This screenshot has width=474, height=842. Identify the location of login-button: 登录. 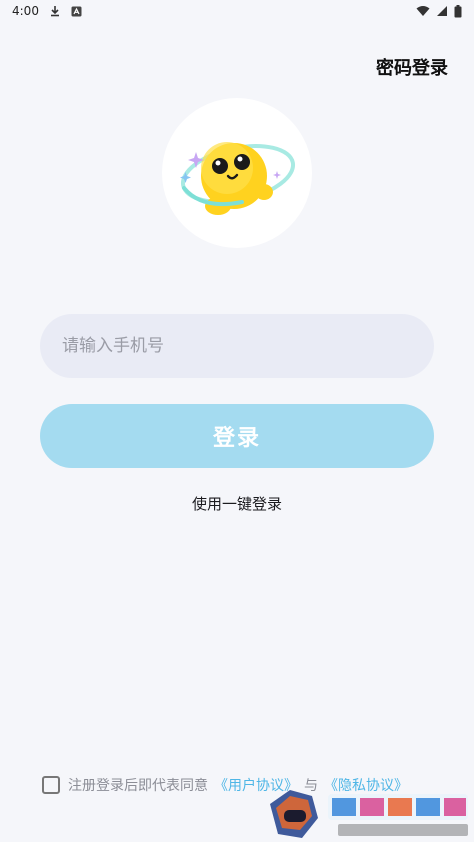
(237, 436).